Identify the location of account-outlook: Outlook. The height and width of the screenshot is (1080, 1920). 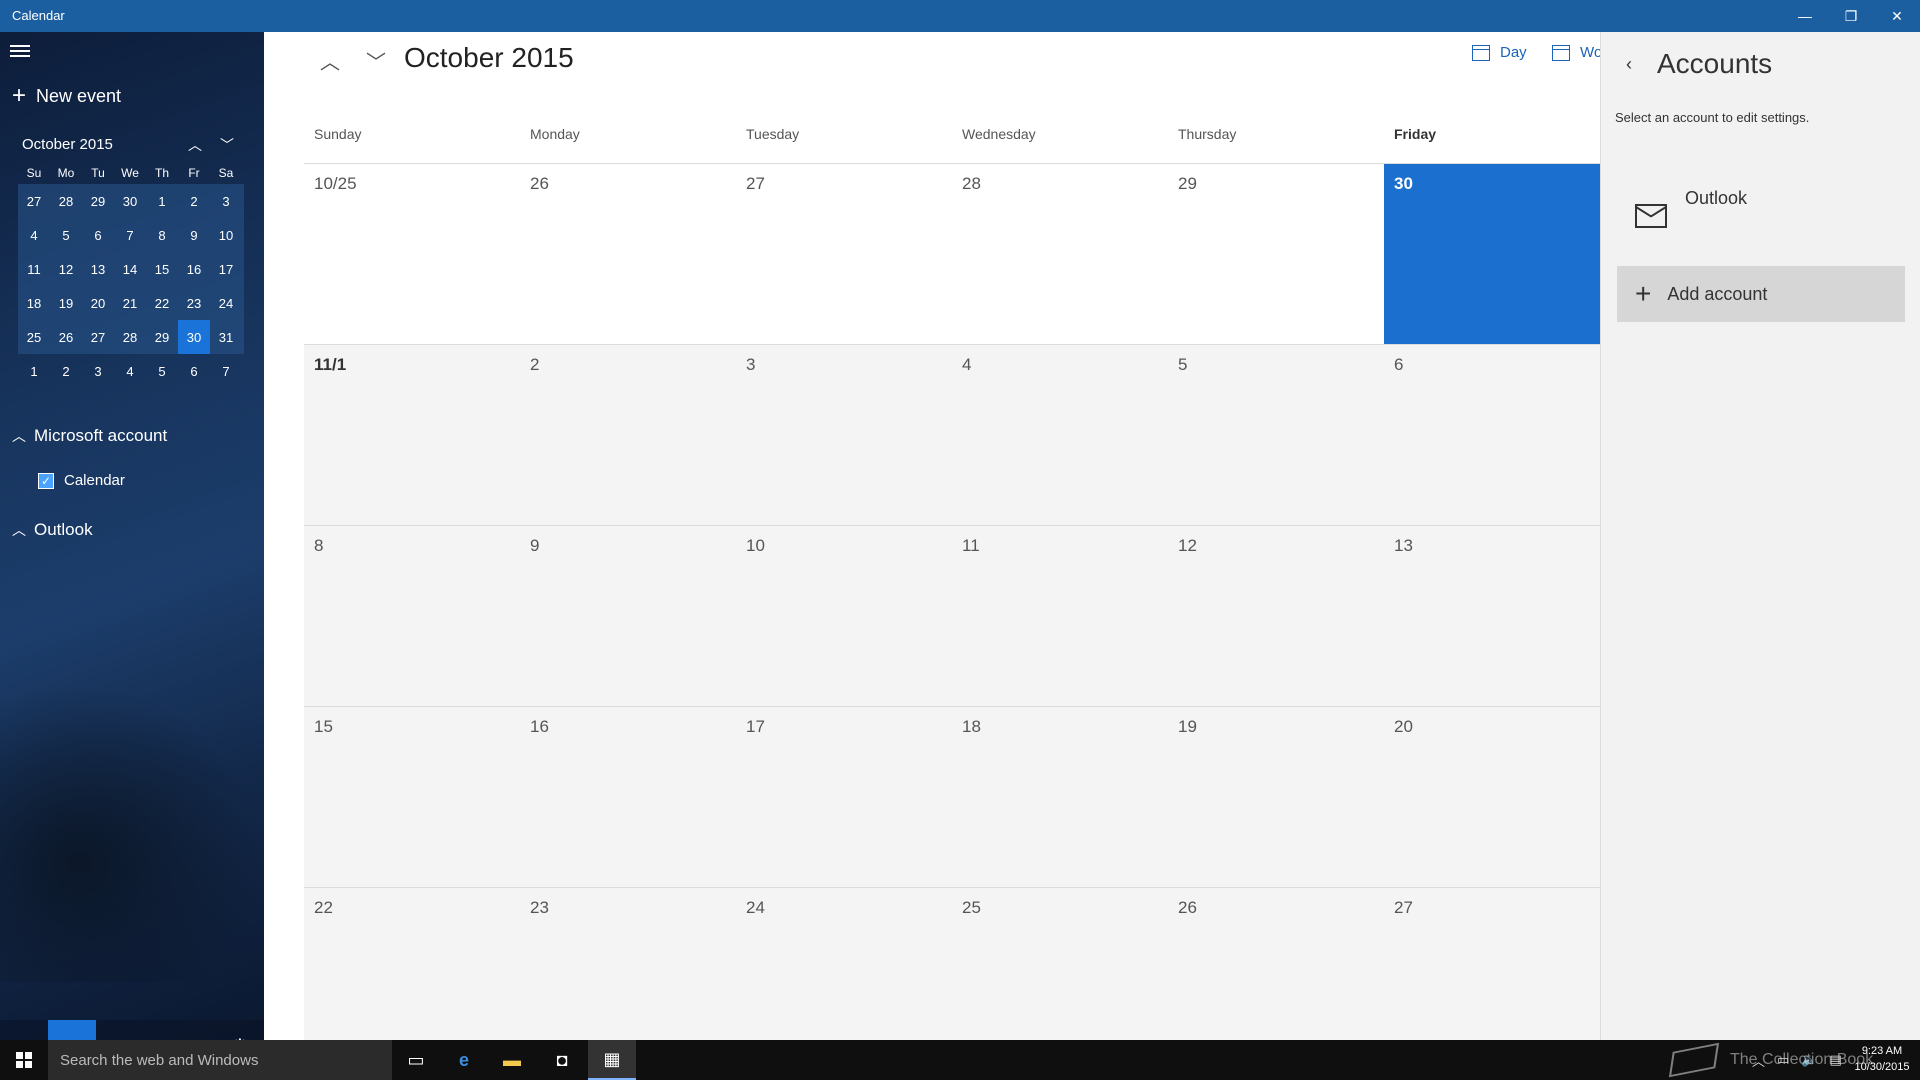
(1760, 217).